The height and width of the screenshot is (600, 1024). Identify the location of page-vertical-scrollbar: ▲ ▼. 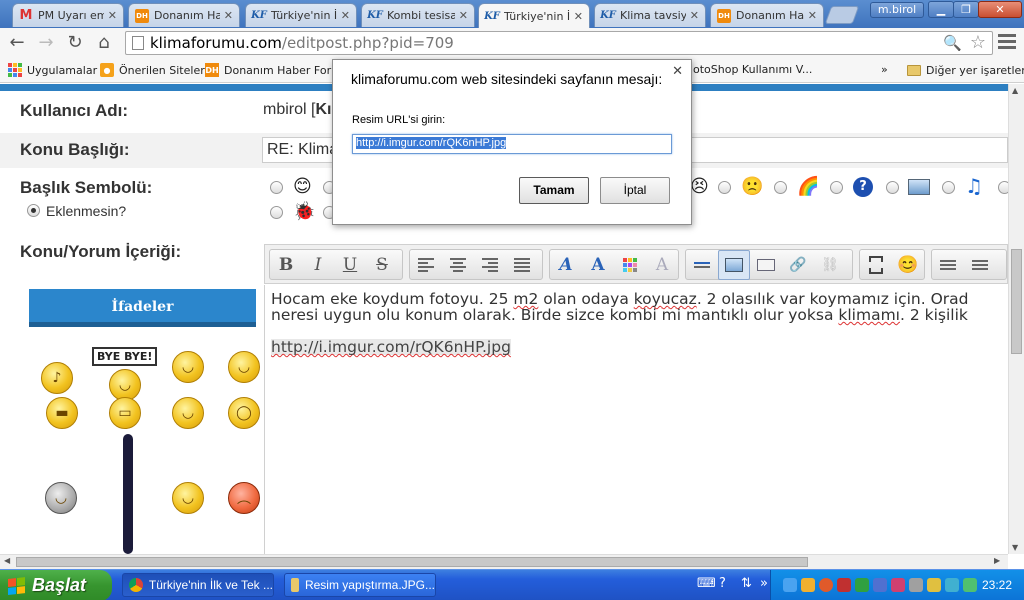
(1016, 319).